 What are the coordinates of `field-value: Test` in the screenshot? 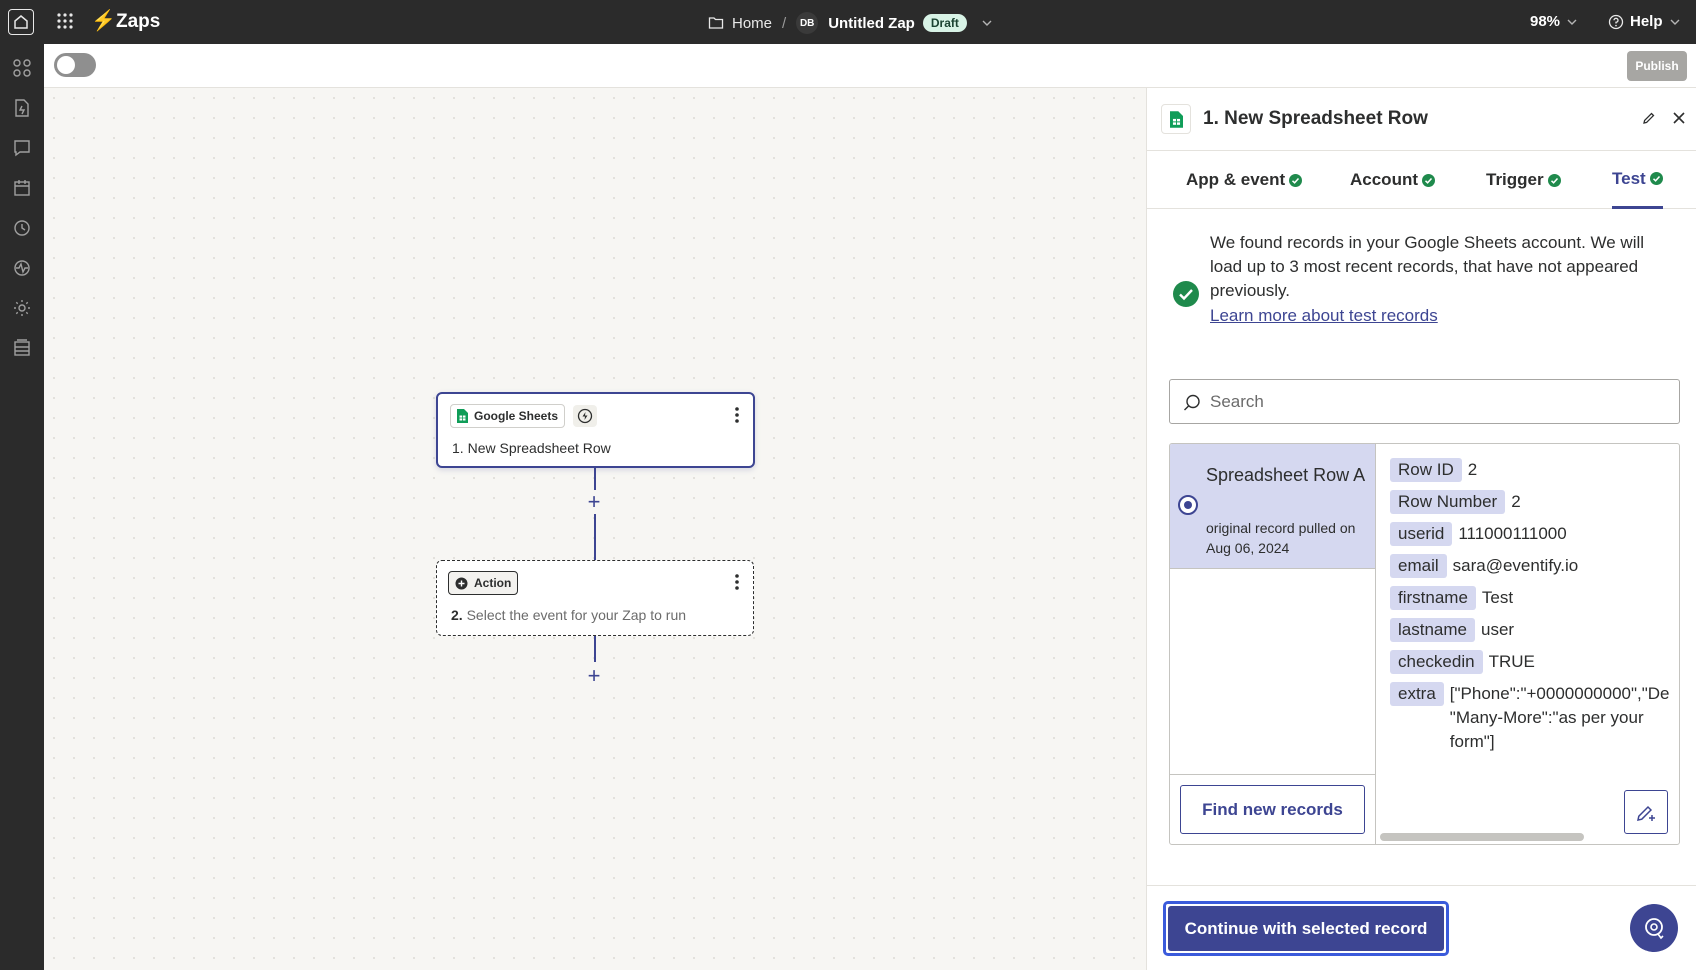 It's located at (1497, 597).